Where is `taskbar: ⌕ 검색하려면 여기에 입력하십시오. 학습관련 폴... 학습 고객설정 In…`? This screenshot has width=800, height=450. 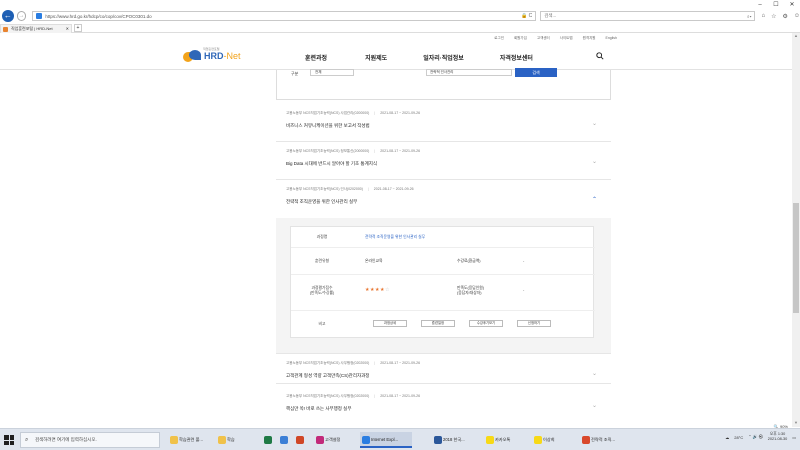
taskbar: ⌕ 검색하려면 여기에 입력하십시오. 학습관련 폴... 학습 고객설정 In… is located at coordinates (400, 439).